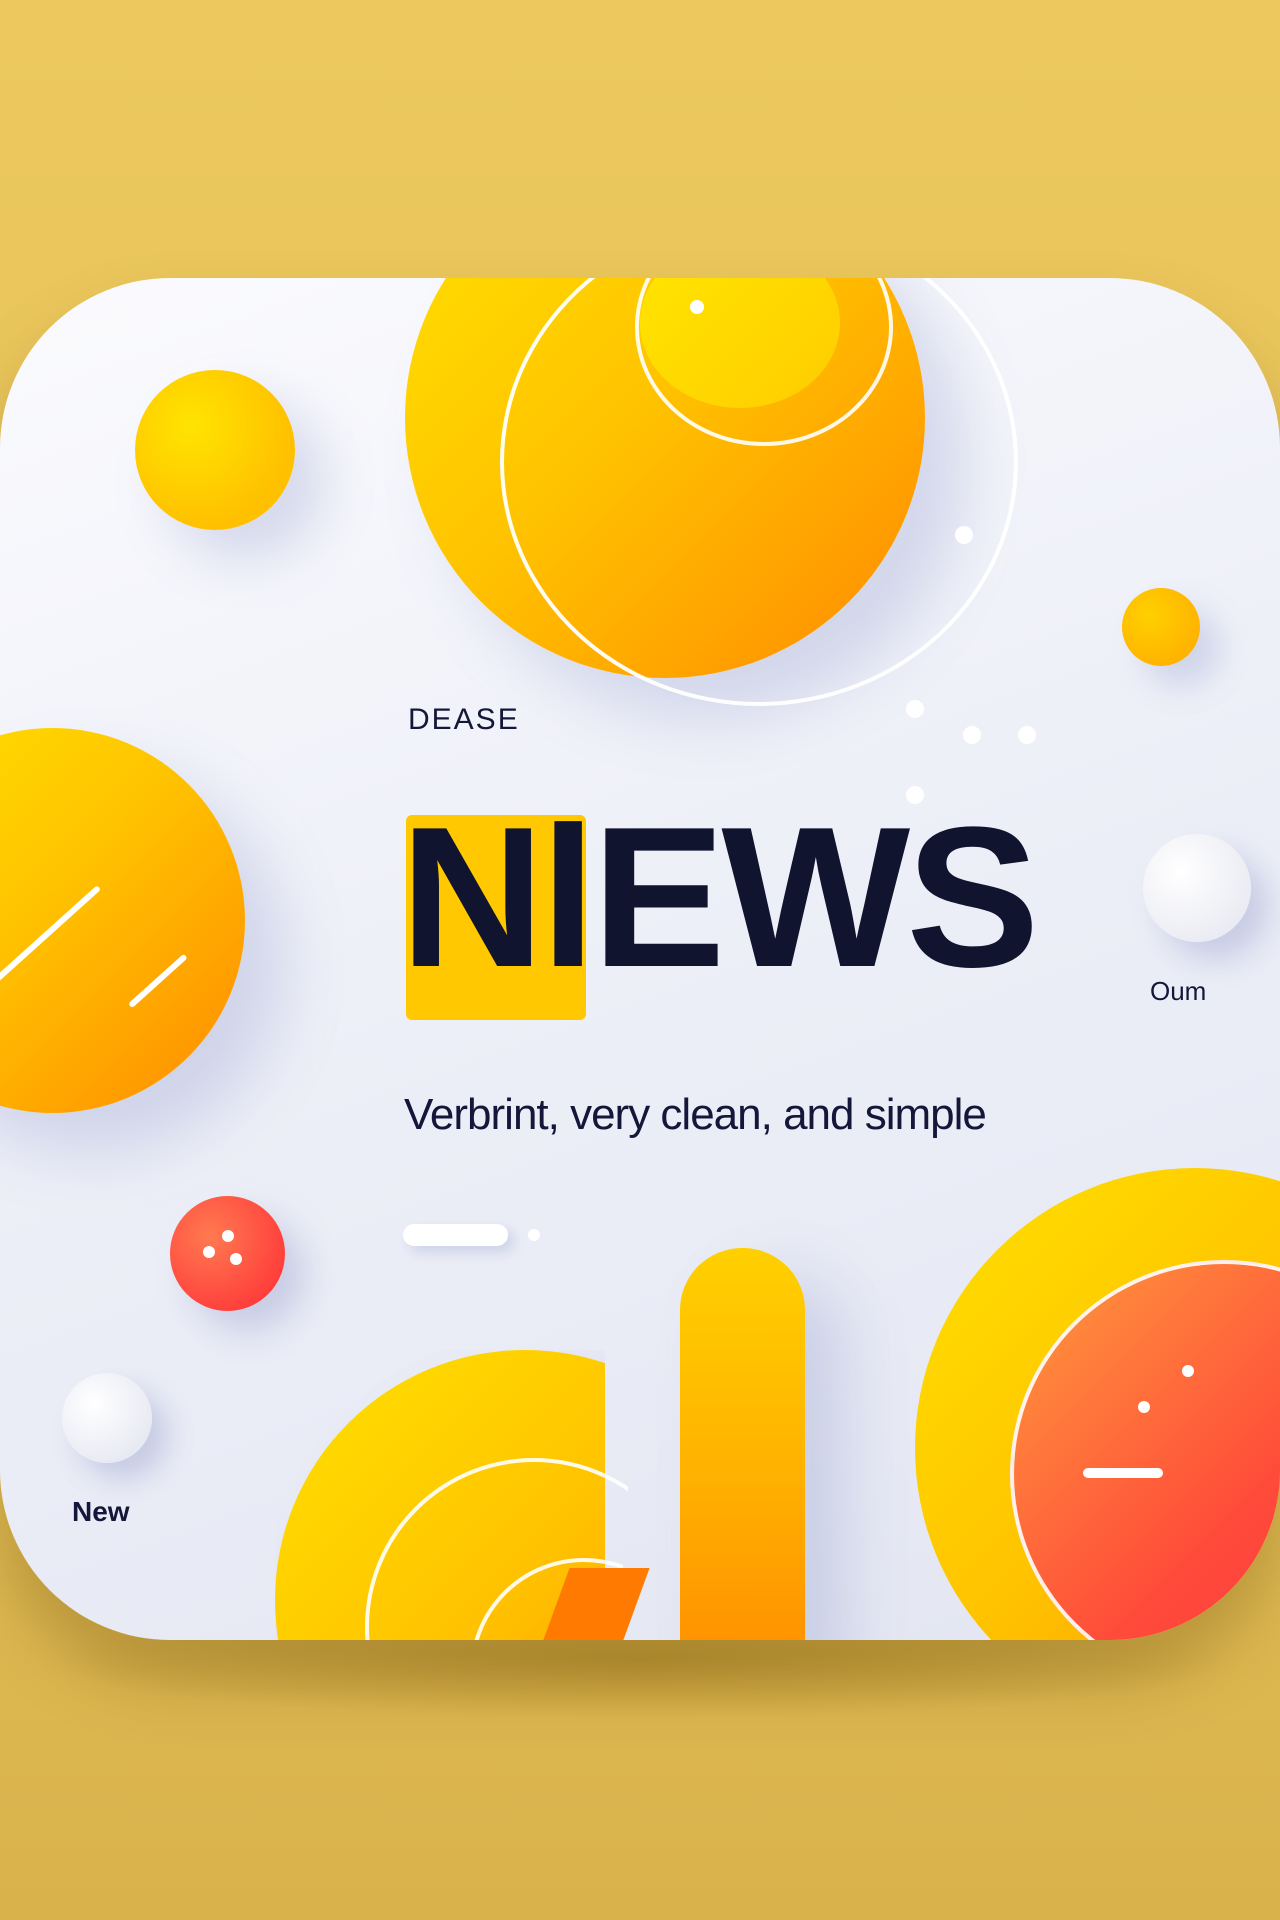 The height and width of the screenshot is (1920, 1280). I want to click on bottom-label: New, so click(101, 1511).